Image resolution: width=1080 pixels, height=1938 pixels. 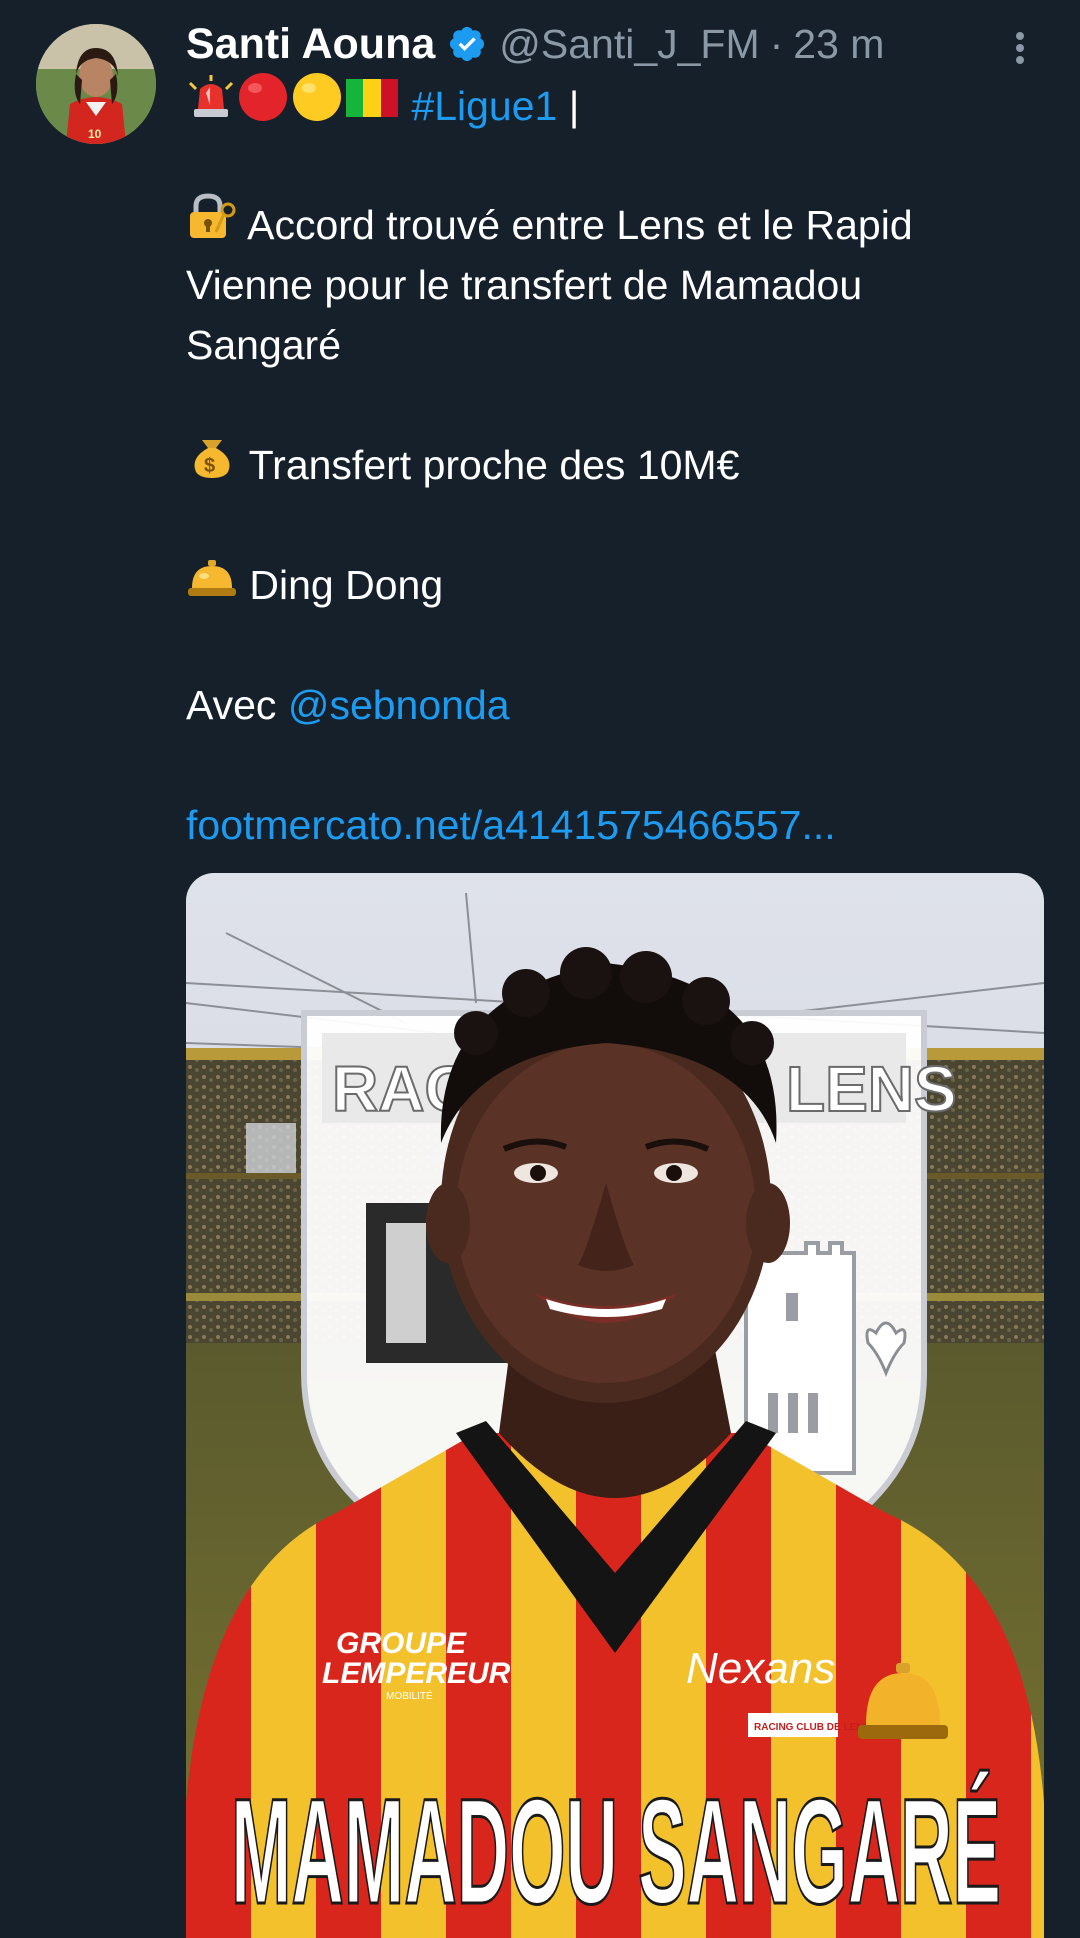 I want to click on tweet-header: Santi Aouna @Santi_J_FM · 23 m, so click(x=535, y=44).